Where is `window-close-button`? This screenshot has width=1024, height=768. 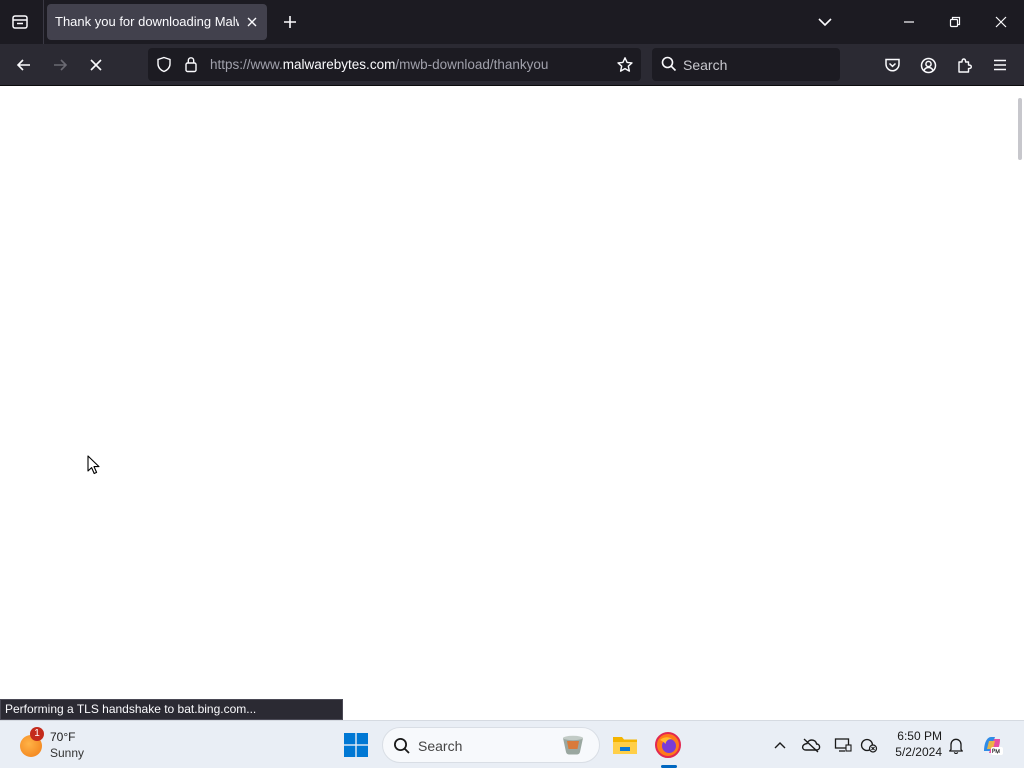
window-close-button is located at coordinates (1001, 22).